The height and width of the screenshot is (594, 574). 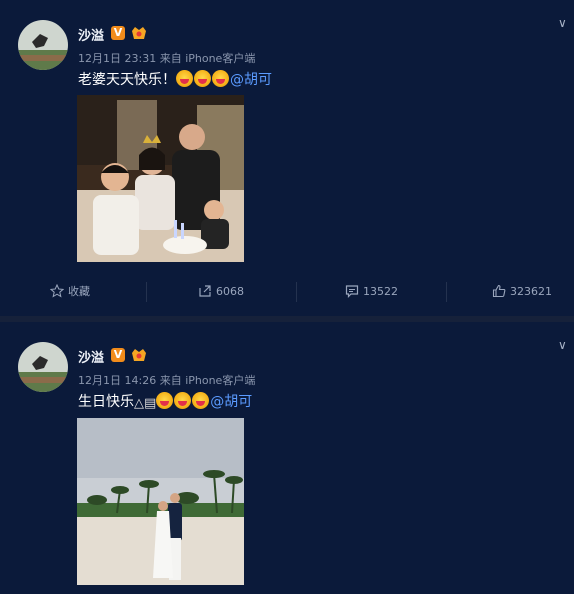 I want to click on timestamp: 12月1日 23:31, so click(x=117, y=58).